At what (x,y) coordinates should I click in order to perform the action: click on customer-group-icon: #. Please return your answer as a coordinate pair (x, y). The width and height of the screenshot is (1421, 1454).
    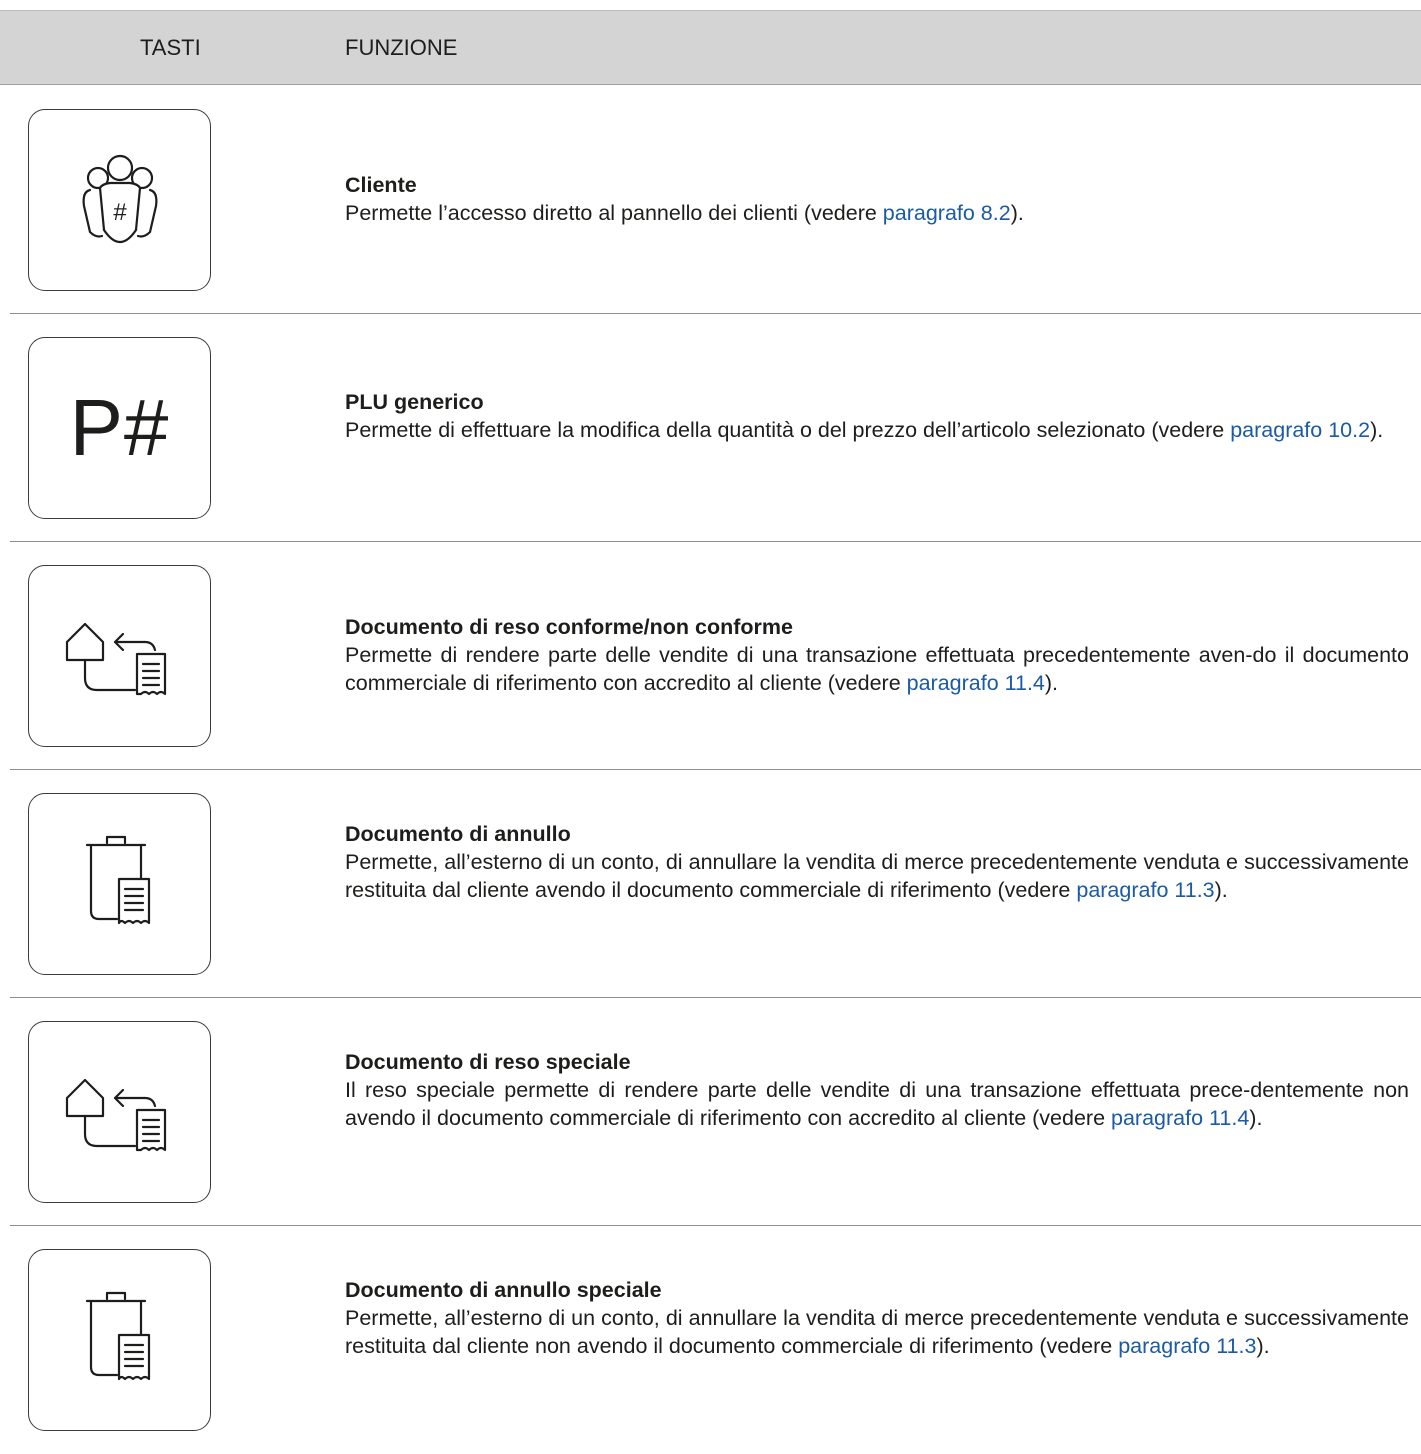
    Looking at the image, I should click on (119, 199).